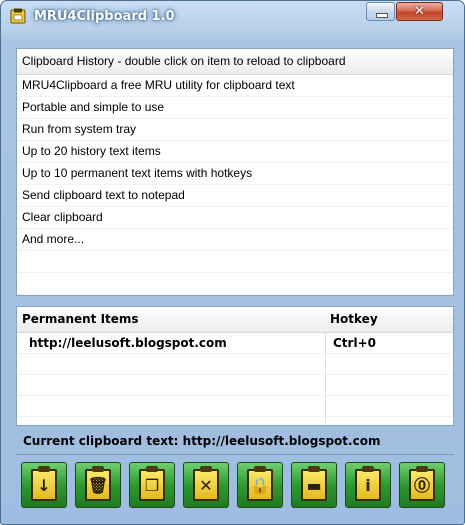 Image resolution: width=465 pixels, height=525 pixels. What do you see at coordinates (232, 17) in the screenshot?
I see `title-bar: MRU4Clipboard 1.0 ✕` at bounding box center [232, 17].